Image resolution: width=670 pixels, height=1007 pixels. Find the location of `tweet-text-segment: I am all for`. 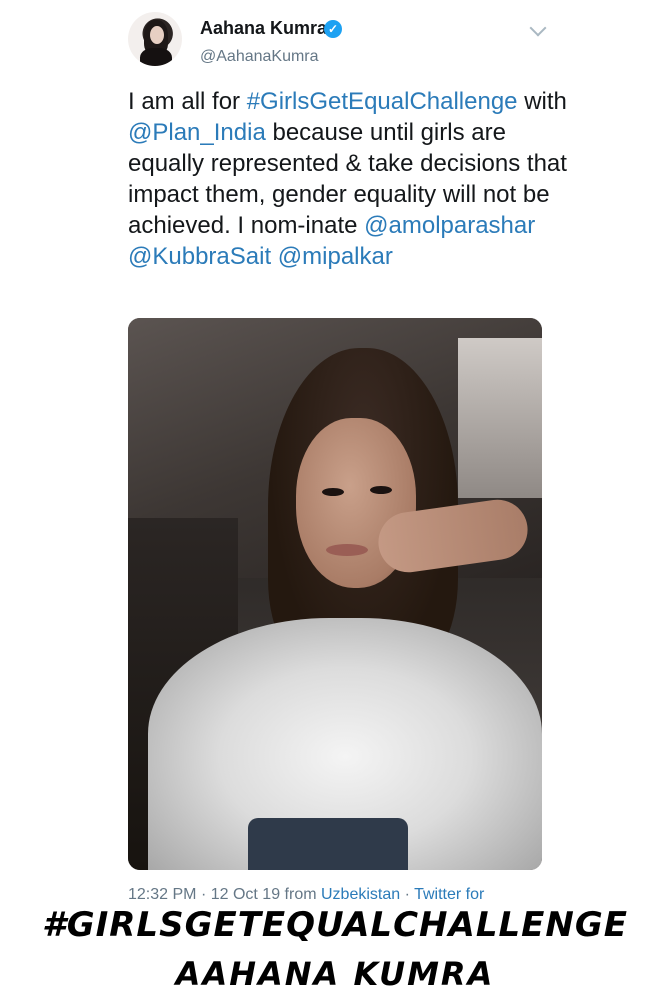

tweet-text-segment: I am all for is located at coordinates (187, 101).